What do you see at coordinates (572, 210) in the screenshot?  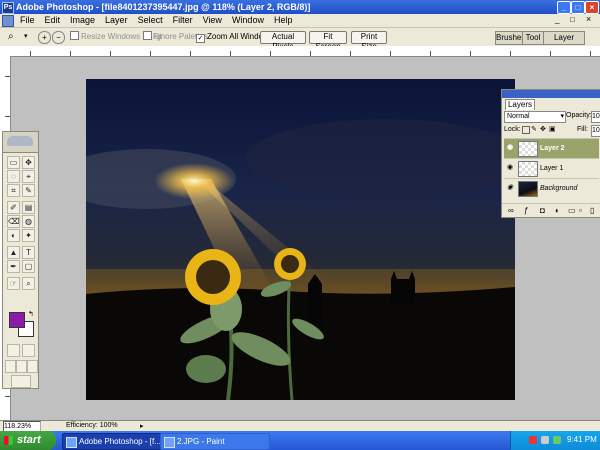 I see `new-group-icon: ▭` at bounding box center [572, 210].